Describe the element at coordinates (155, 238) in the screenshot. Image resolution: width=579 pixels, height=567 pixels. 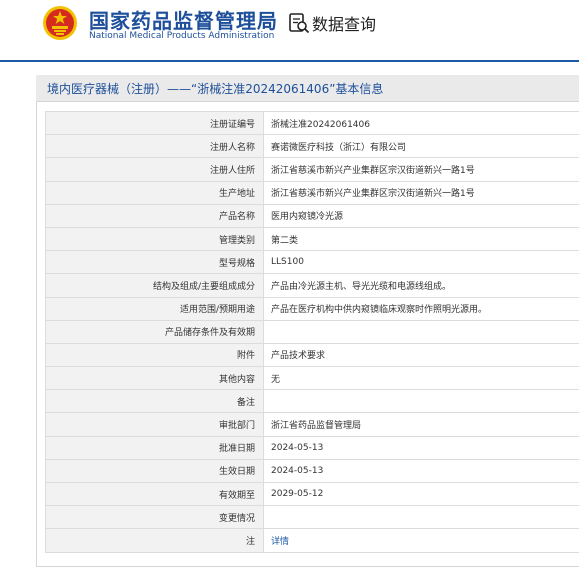
I see `field-label: 管理类别` at that location.